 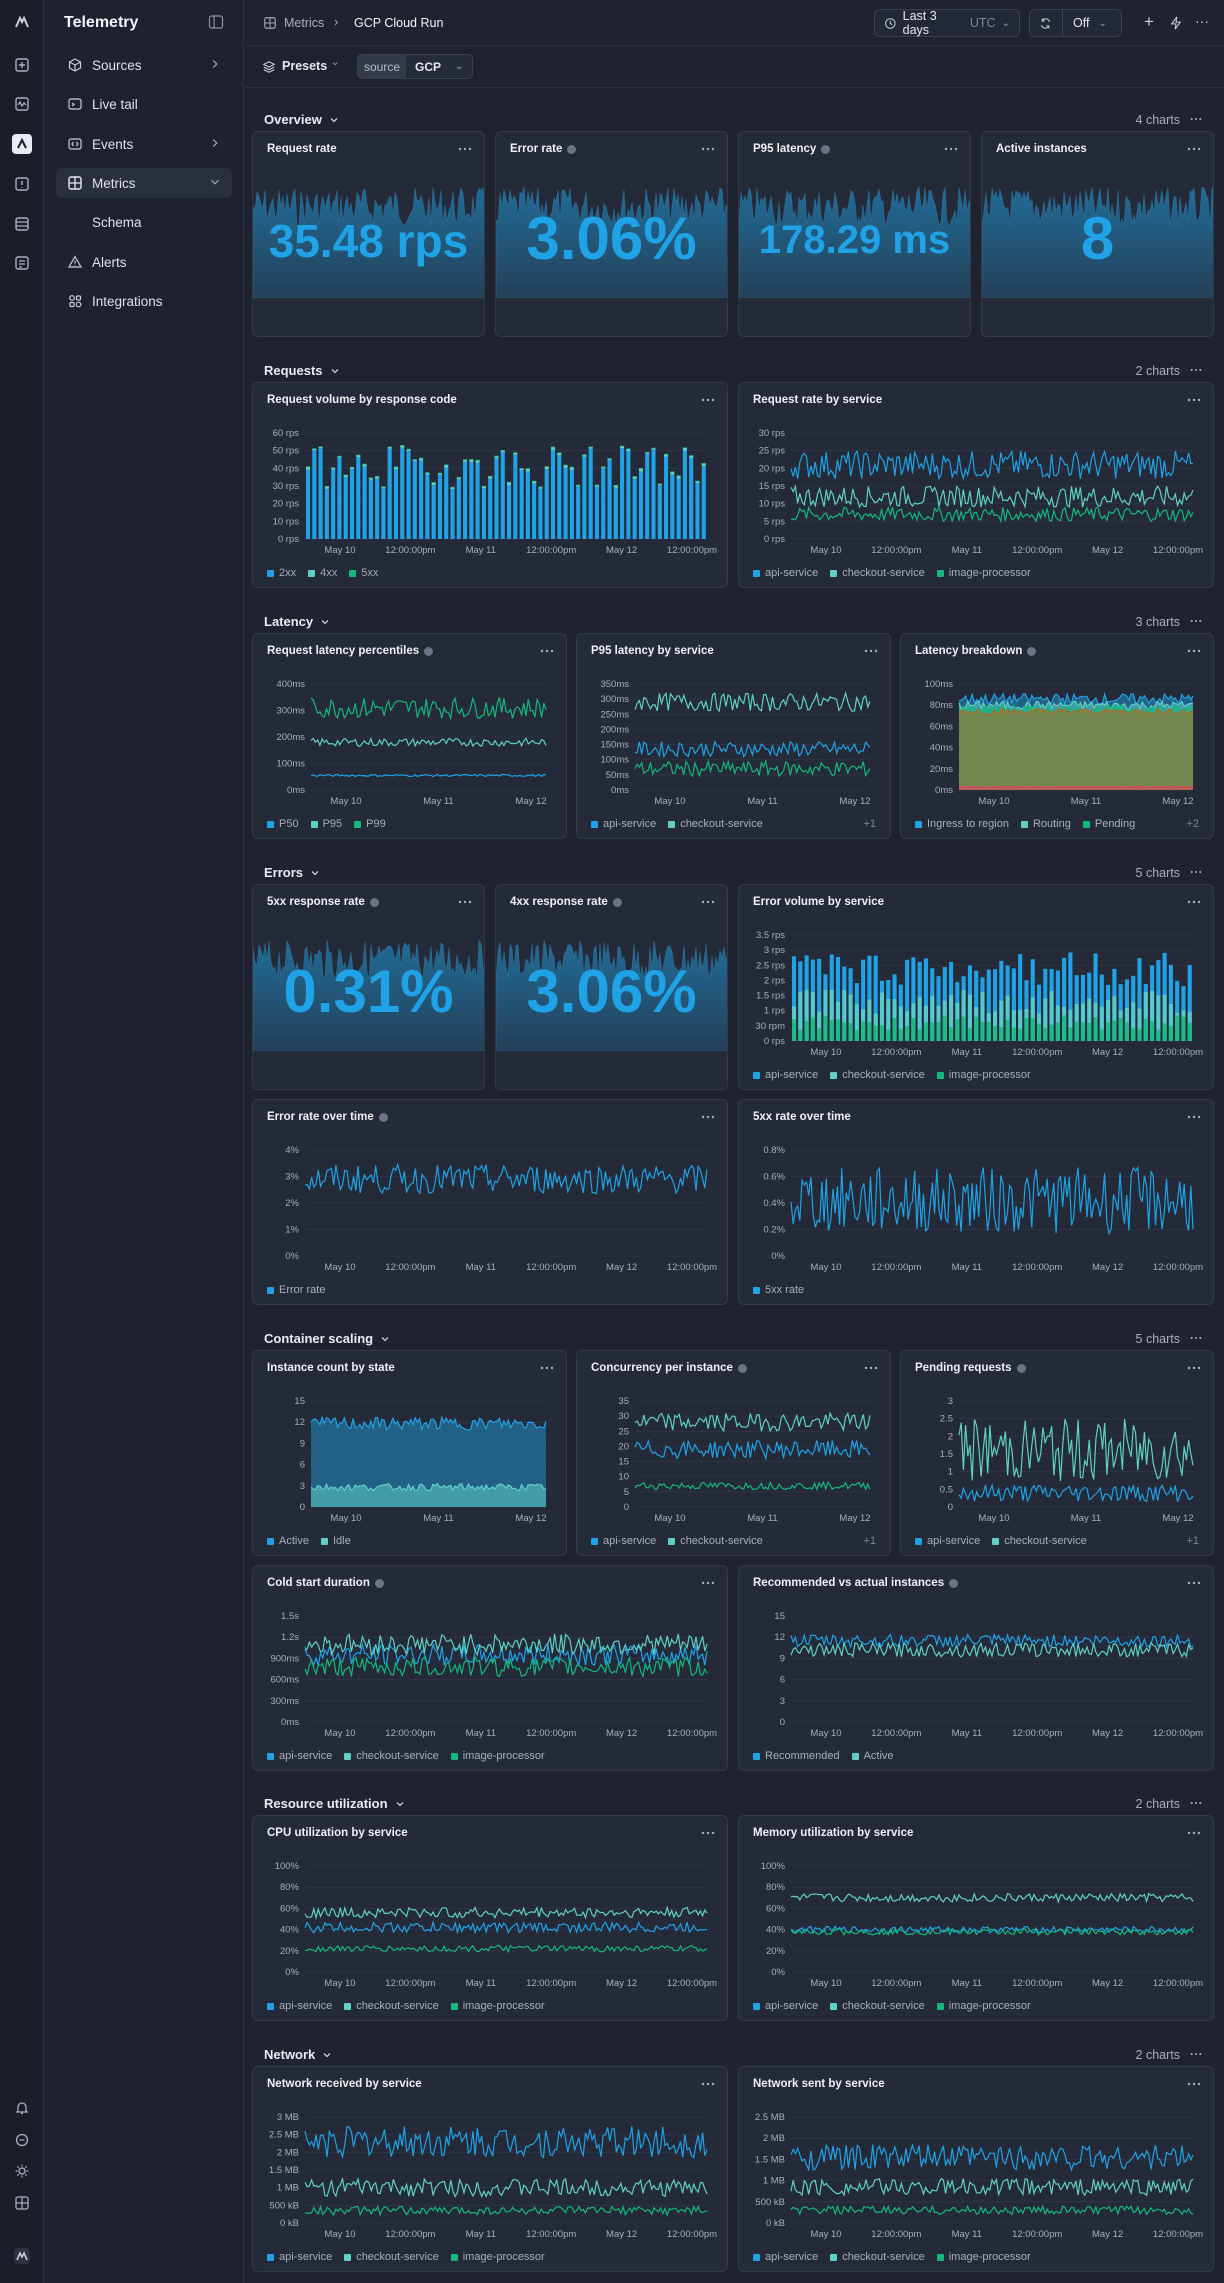 I want to click on document-icon, so click(x=22, y=263).